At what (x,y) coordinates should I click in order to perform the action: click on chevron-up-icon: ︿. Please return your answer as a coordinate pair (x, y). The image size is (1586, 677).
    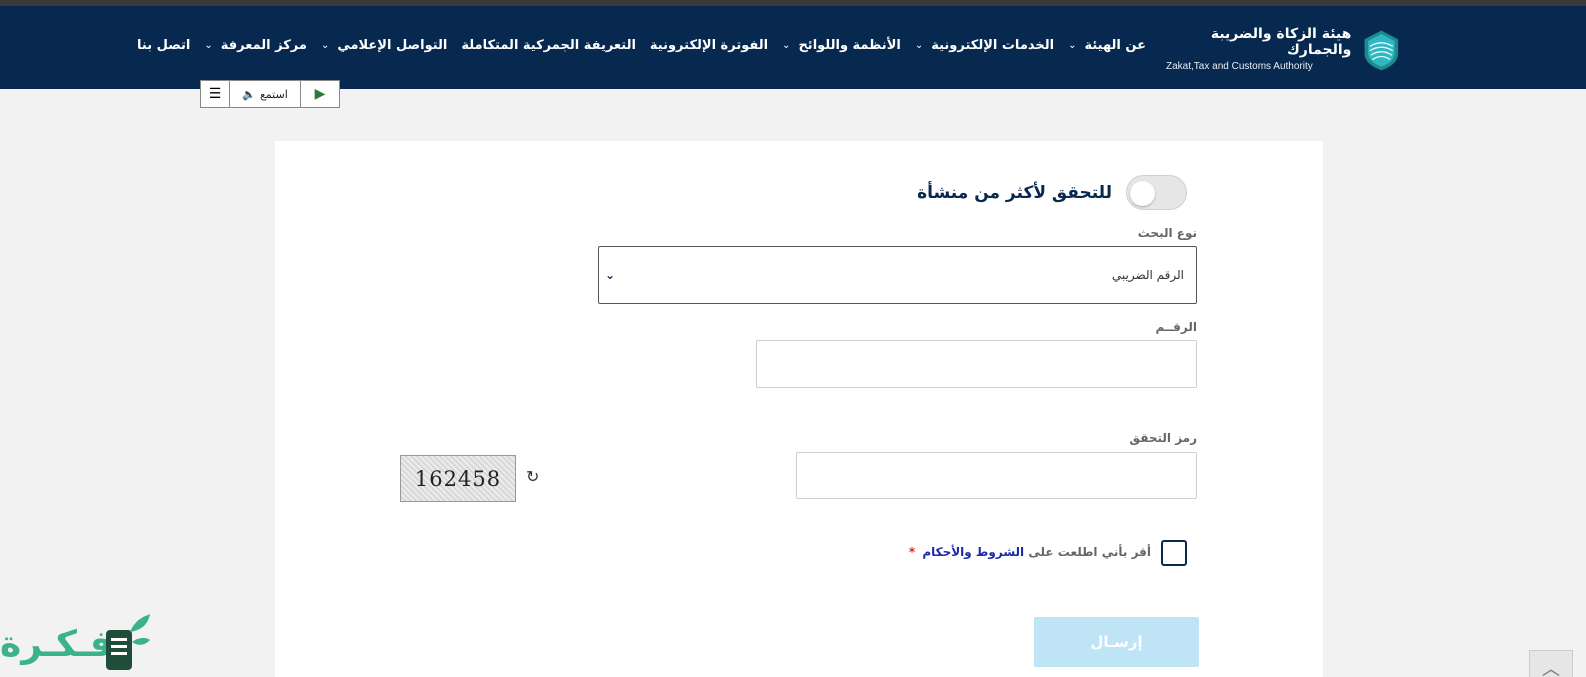
    Looking at the image, I should click on (1551, 668).